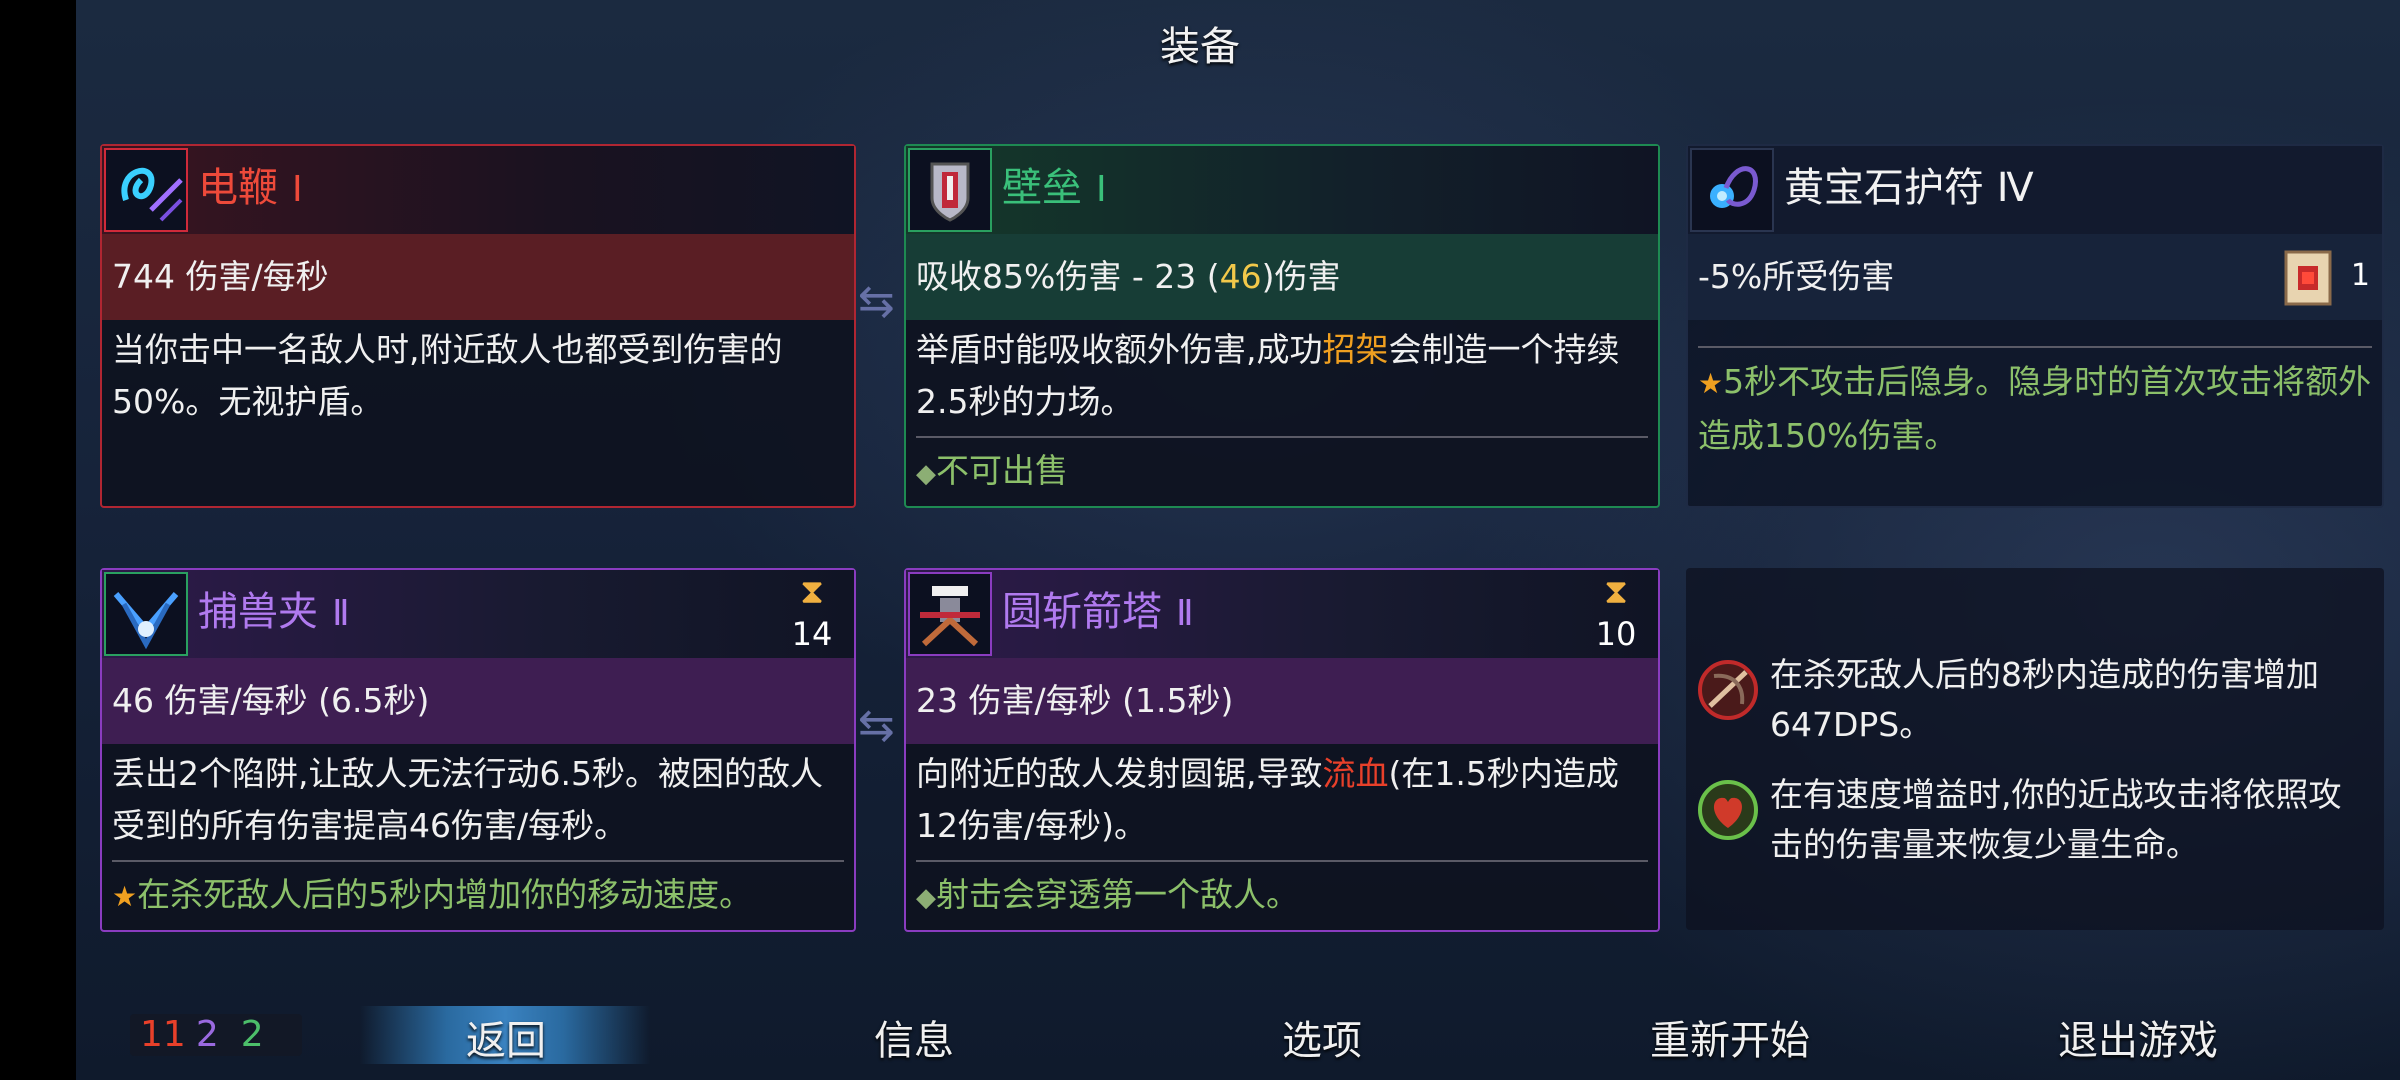  I want to click on restart-button: 重新开始, so click(1730, 1037).